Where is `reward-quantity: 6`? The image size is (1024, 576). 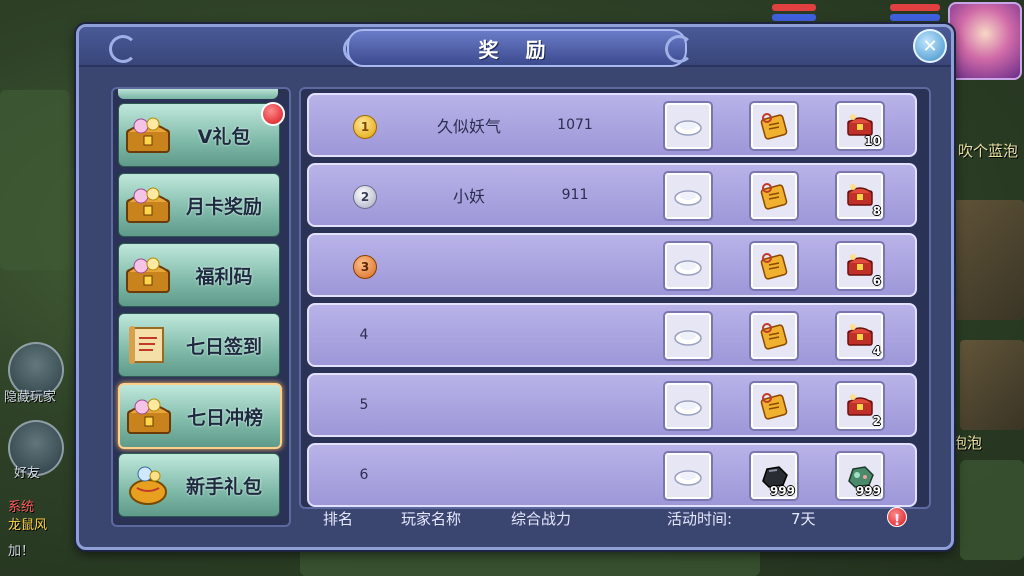
reward-quantity: 6 is located at coordinates (876, 281).